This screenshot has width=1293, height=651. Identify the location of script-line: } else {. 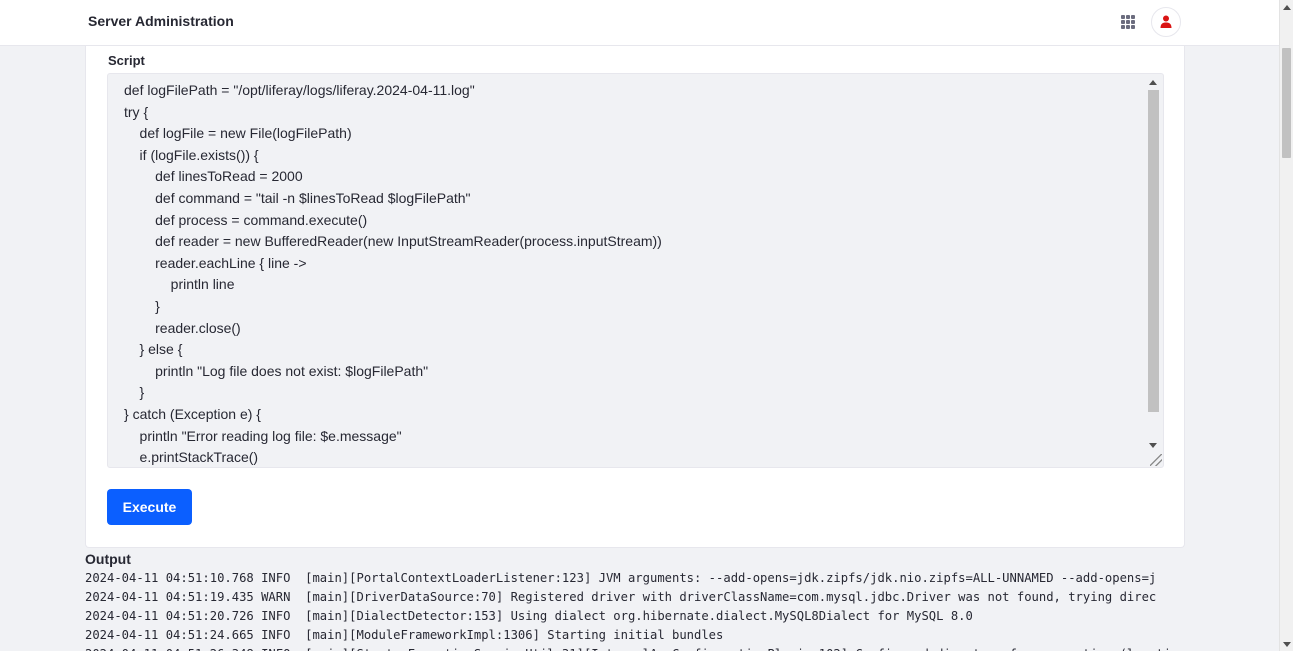
(153, 349).